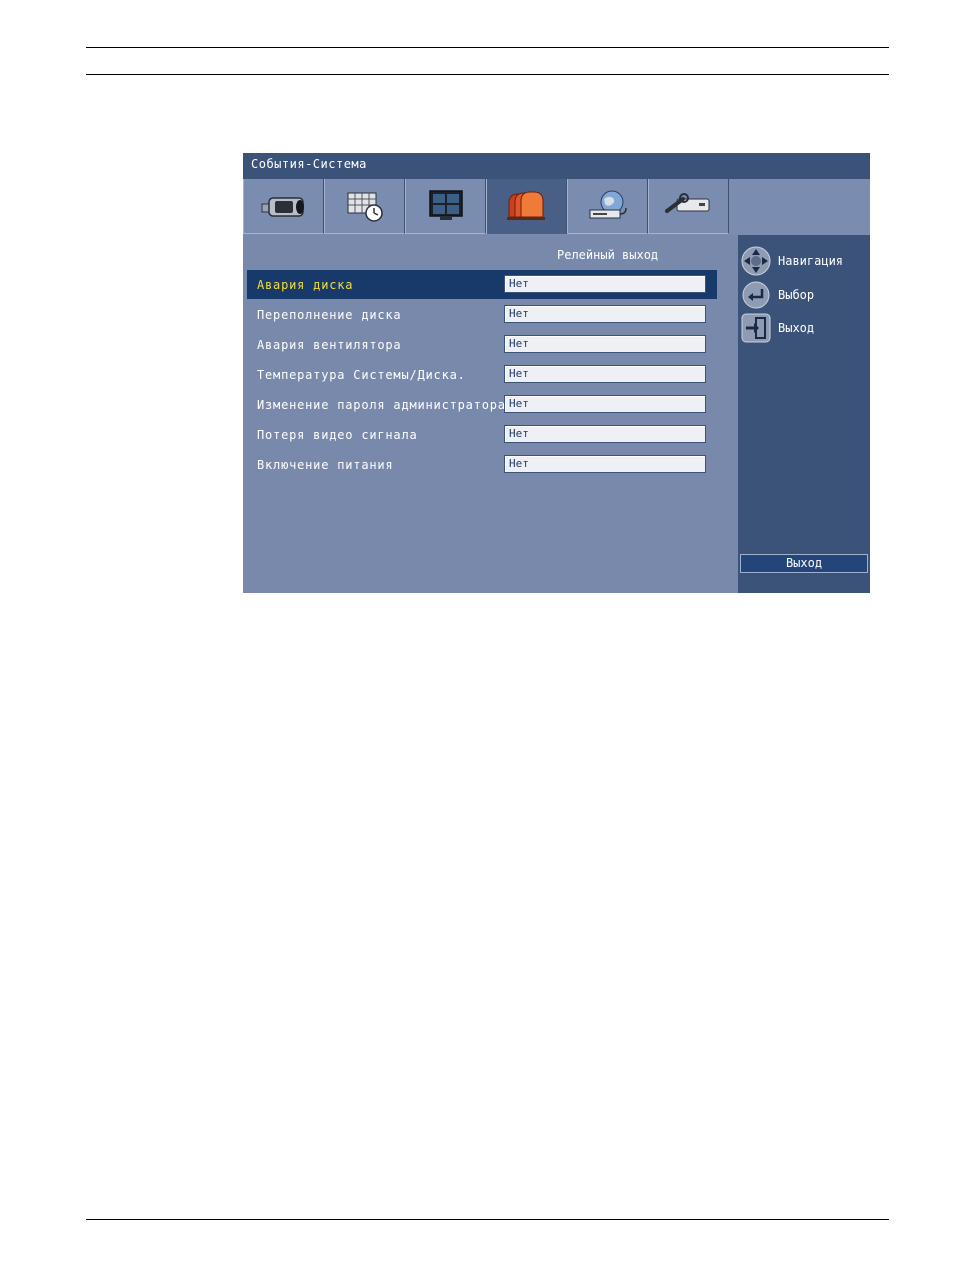  I want to click on title-bar: События-Система, so click(556, 166).